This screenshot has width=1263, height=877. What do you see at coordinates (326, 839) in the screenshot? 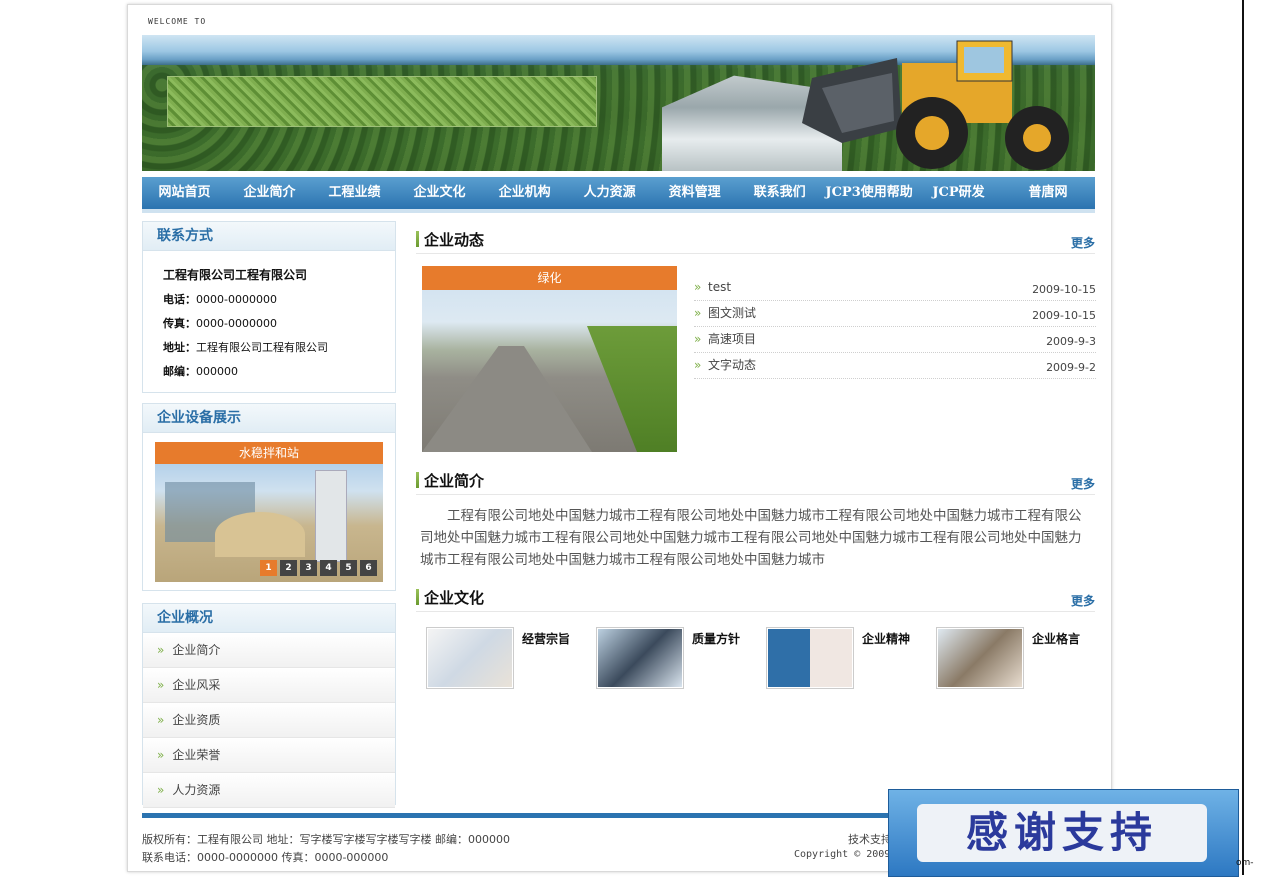
I see `footer-copyright: 版权所有：工程有限公司 地址：写字楼写字楼写字楼写字楼 邮编：000000` at bounding box center [326, 839].